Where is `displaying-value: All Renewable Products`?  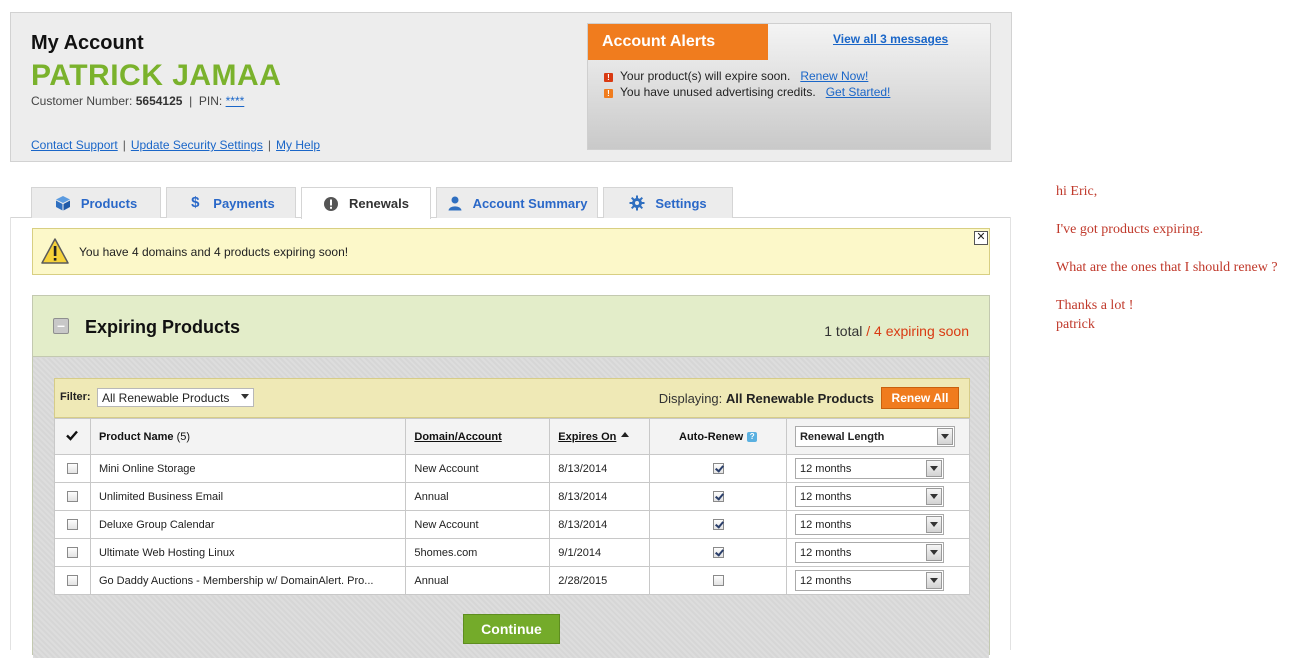
displaying-value: All Renewable Products is located at coordinates (799, 398).